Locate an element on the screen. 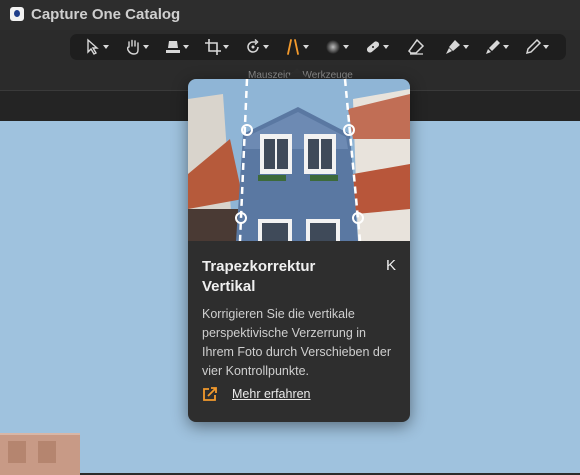 The image size is (580, 475). learn-more-link: Mehr erfahren is located at coordinates (271, 394).